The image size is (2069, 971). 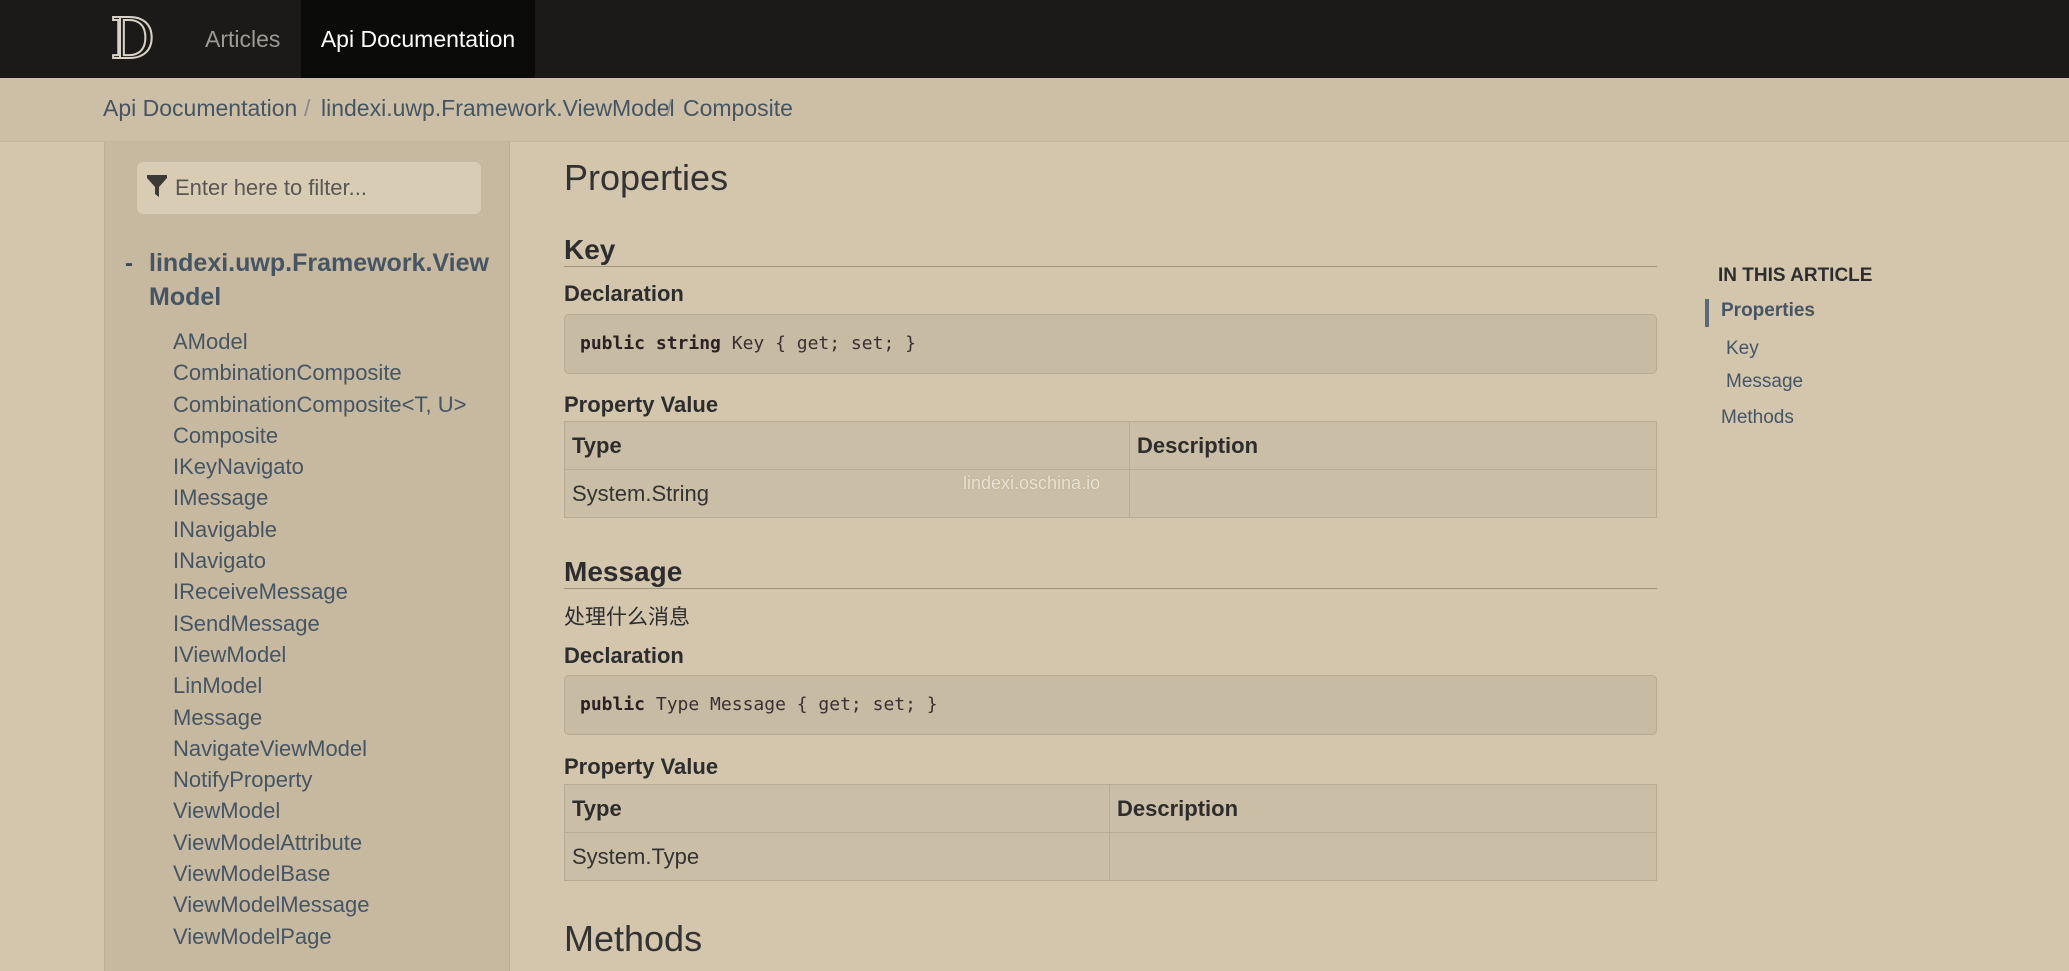 What do you see at coordinates (132, 38) in the screenshot?
I see `svg-text: D` at bounding box center [132, 38].